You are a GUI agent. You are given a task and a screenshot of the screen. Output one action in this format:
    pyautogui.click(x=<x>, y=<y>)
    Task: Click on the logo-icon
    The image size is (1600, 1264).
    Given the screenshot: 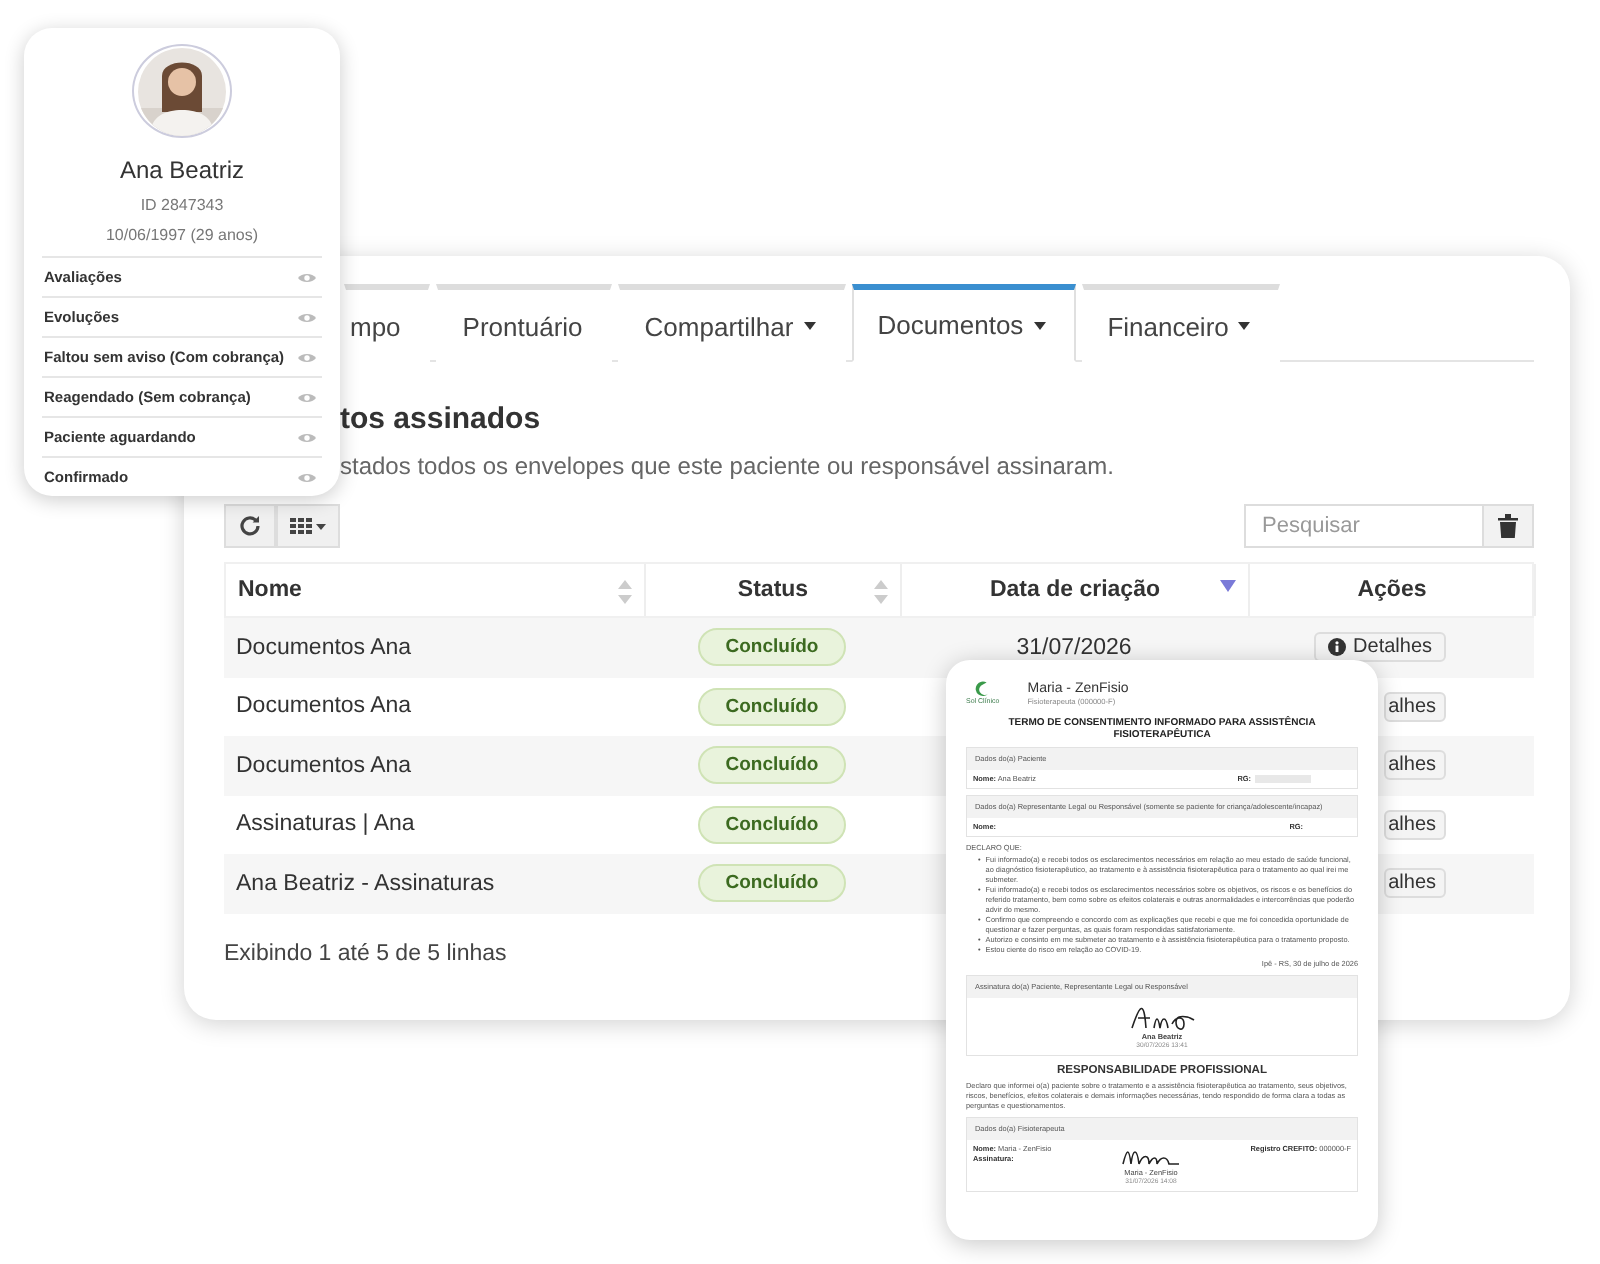 What is the action you would take?
    pyautogui.click(x=982, y=687)
    